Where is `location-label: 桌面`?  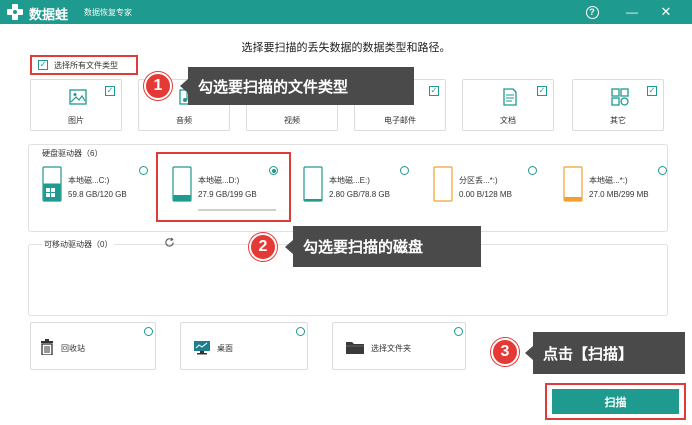 location-label: 桌面 is located at coordinates (225, 348).